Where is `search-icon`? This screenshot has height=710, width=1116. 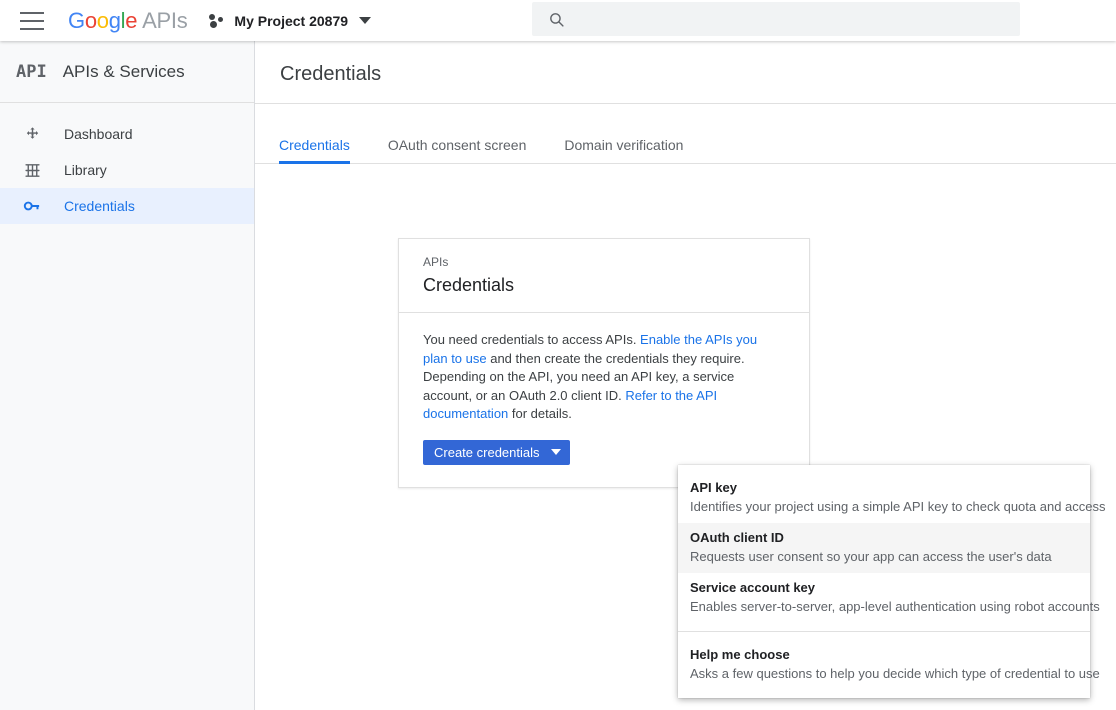 search-icon is located at coordinates (556, 19).